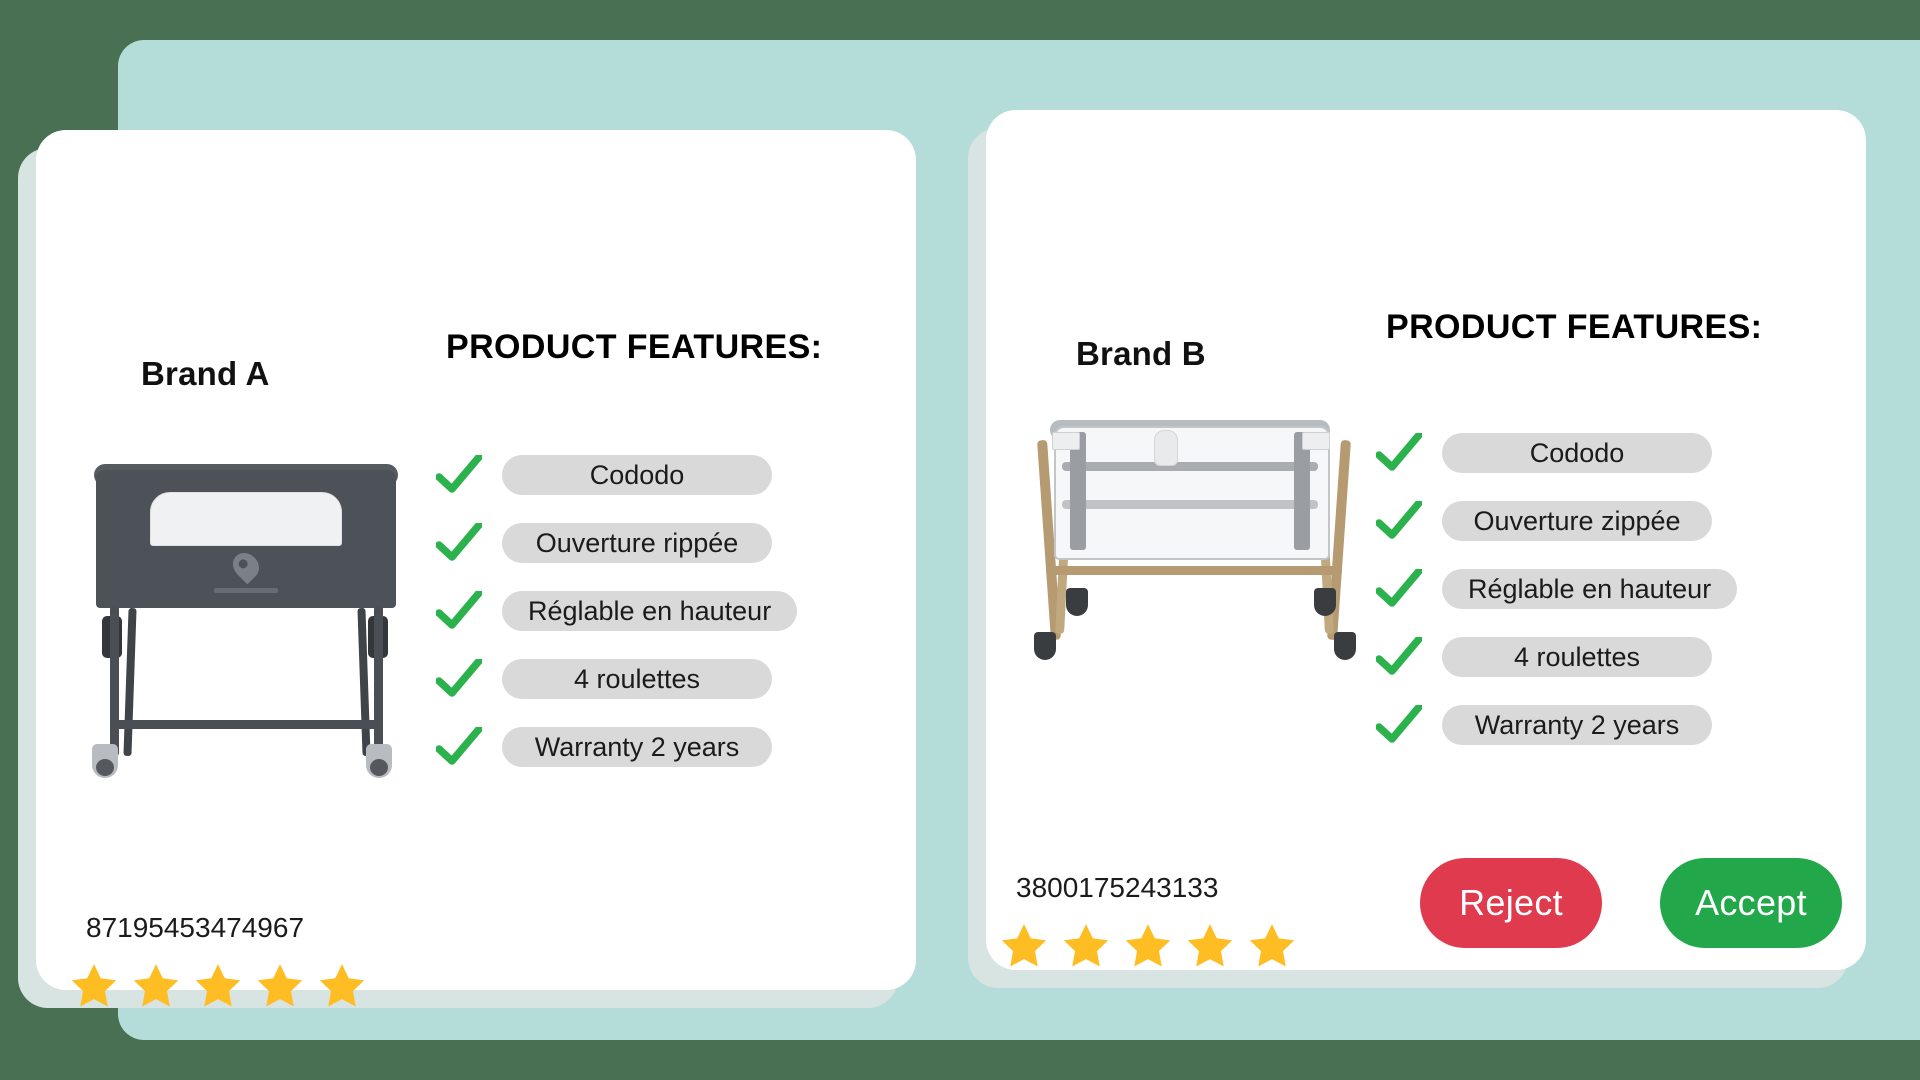 Image resolution: width=1920 pixels, height=1080 pixels. Describe the element at coordinates (1117, 887) in the screenshot. I see `product-code: 3800175243133` at that location.